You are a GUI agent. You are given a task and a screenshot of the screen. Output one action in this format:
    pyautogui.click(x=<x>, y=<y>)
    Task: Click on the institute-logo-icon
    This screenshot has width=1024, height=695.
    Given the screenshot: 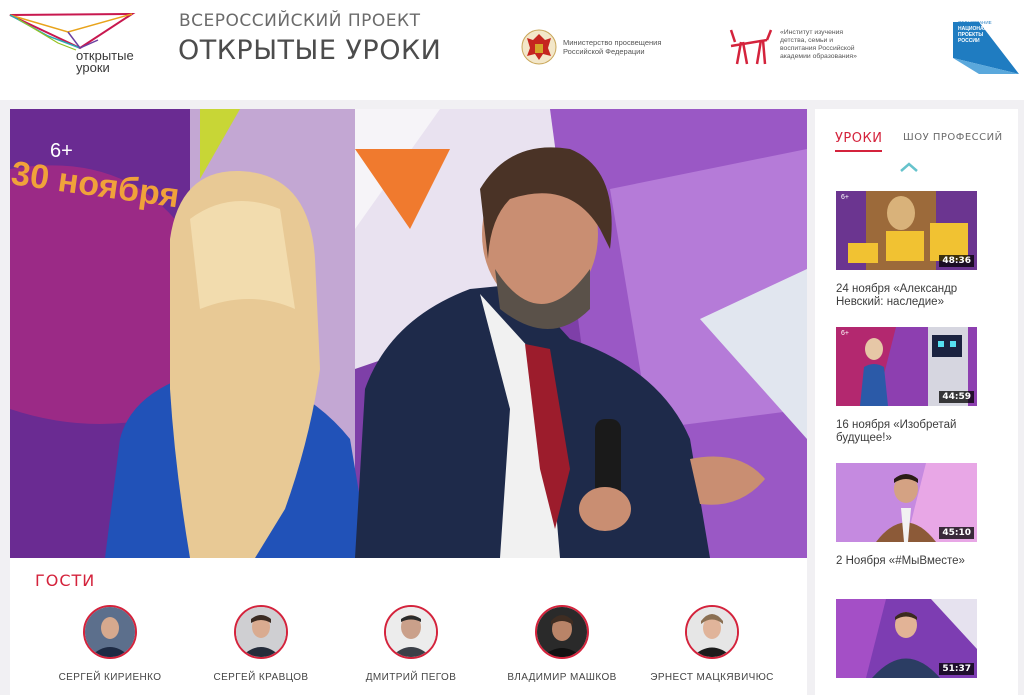 What is the action you would take?
    pyautogui.click(x=750, y=46)
    